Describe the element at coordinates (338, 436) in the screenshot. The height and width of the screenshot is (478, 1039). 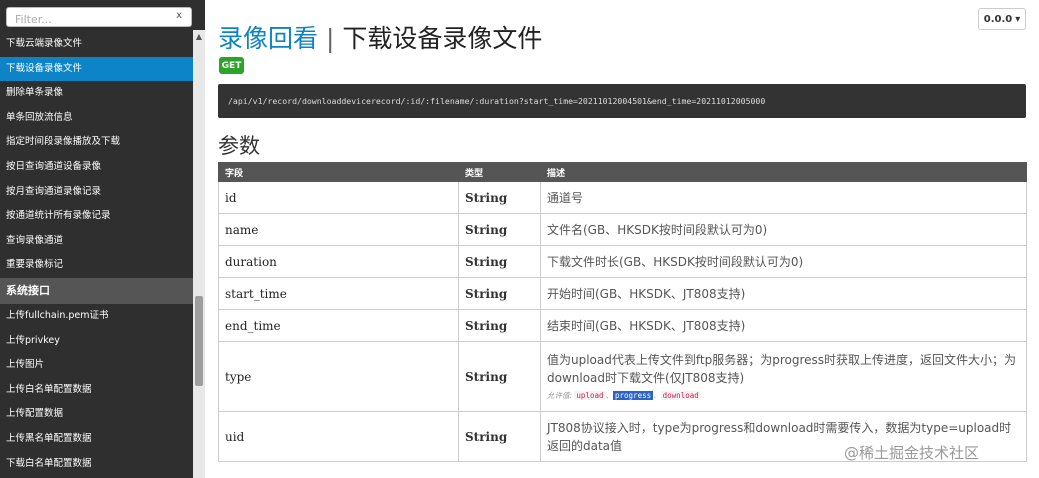
I see `param-field: uid` at that location.